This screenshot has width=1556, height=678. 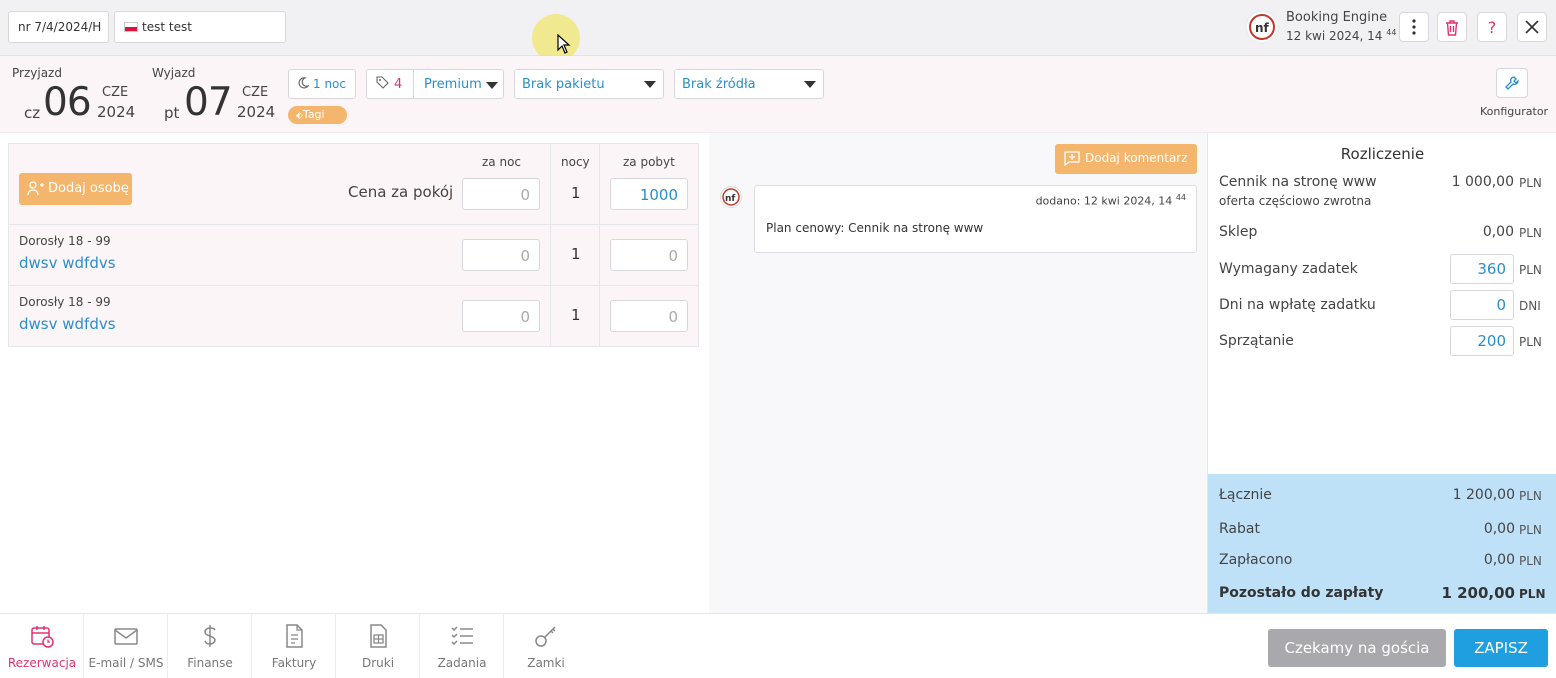 What do you see at coordinates (1337, 17) in the screenshot?
I see `source-title: Booking Engine` at bounding box center [1337, 17].